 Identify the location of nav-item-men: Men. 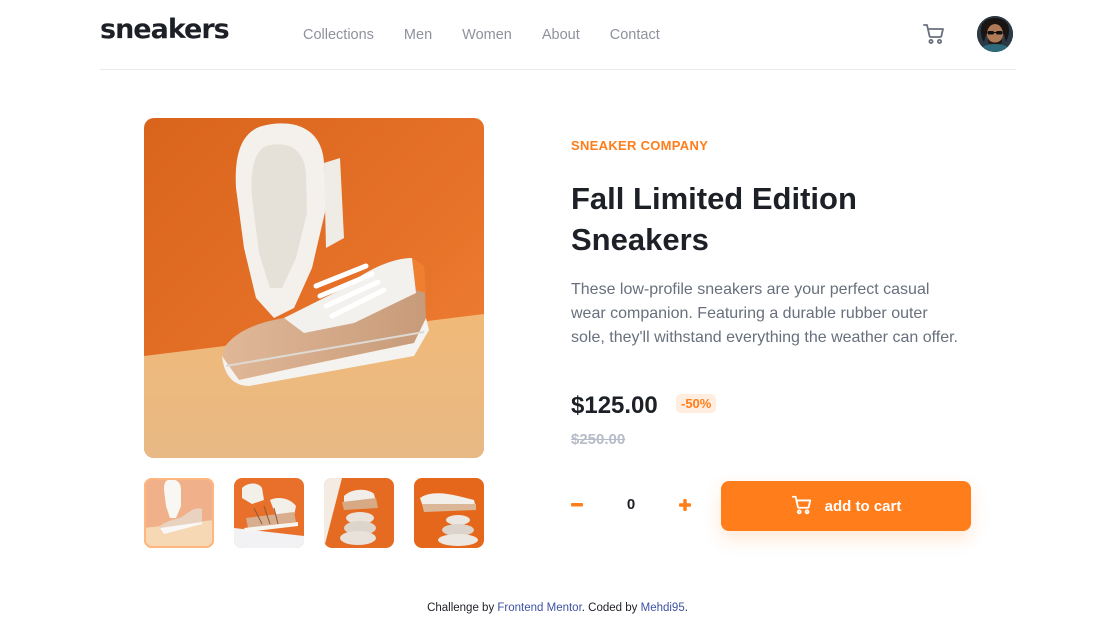
(418, 35).